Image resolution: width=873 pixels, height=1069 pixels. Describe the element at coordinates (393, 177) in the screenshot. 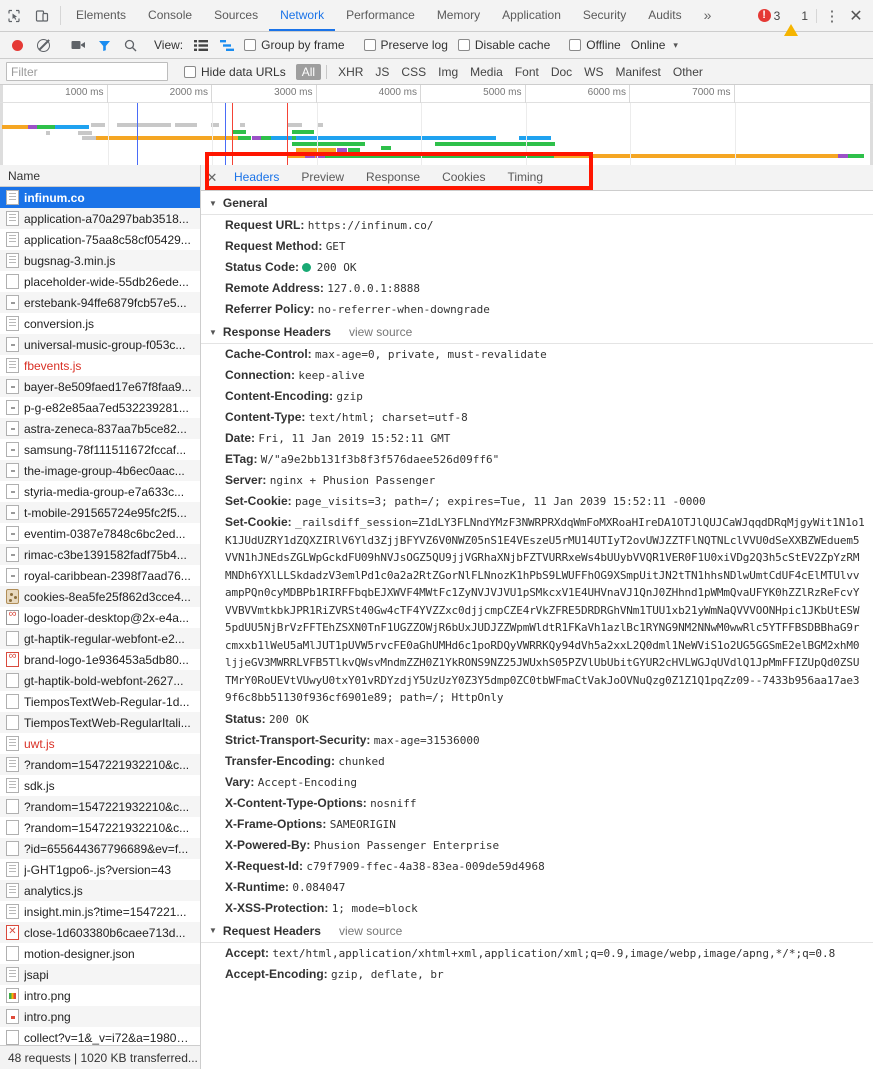

I see `detail-tab-response: Response` at that location.